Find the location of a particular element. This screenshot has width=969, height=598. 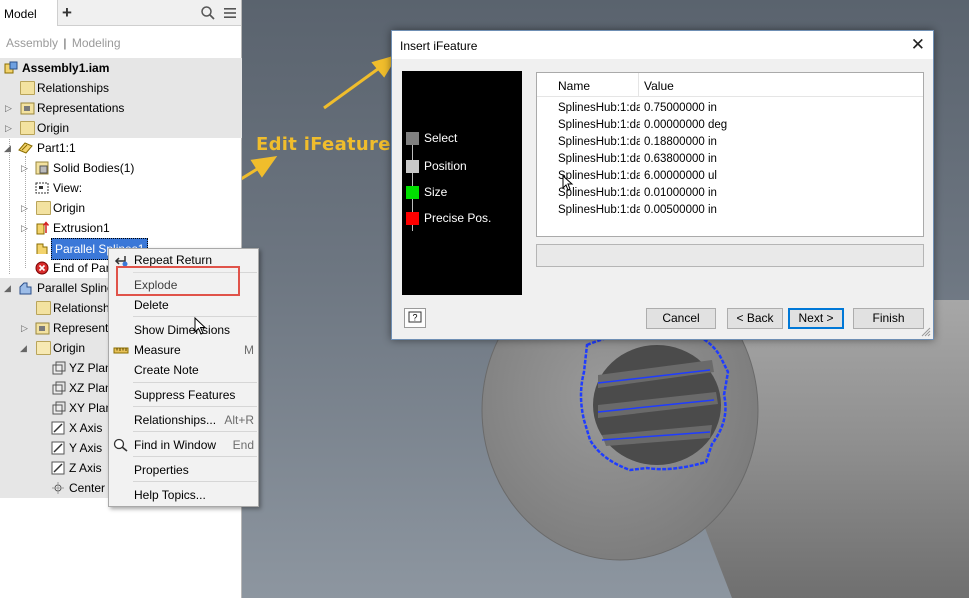

cell-value: 6.00000000 ul is located at coordinates (680, 176).